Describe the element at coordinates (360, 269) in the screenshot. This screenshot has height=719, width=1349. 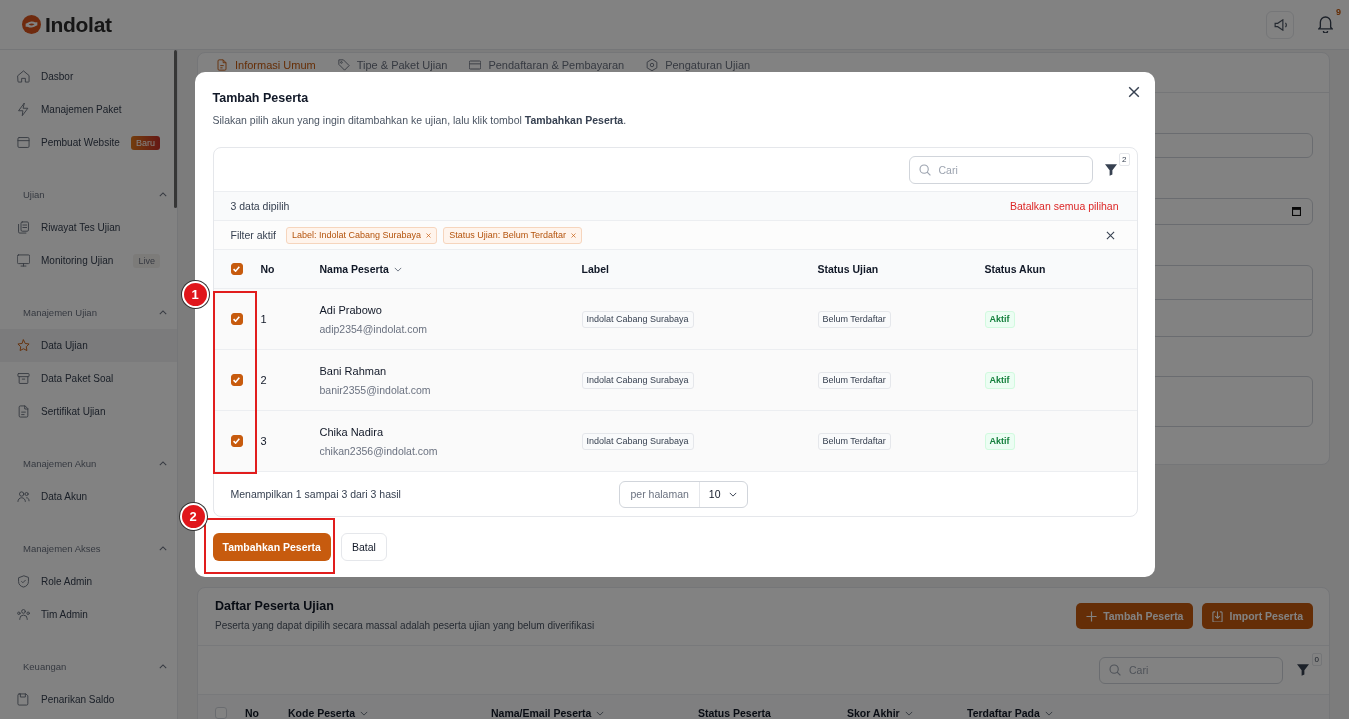
I see `column-header: Nama Peserta` at that location.